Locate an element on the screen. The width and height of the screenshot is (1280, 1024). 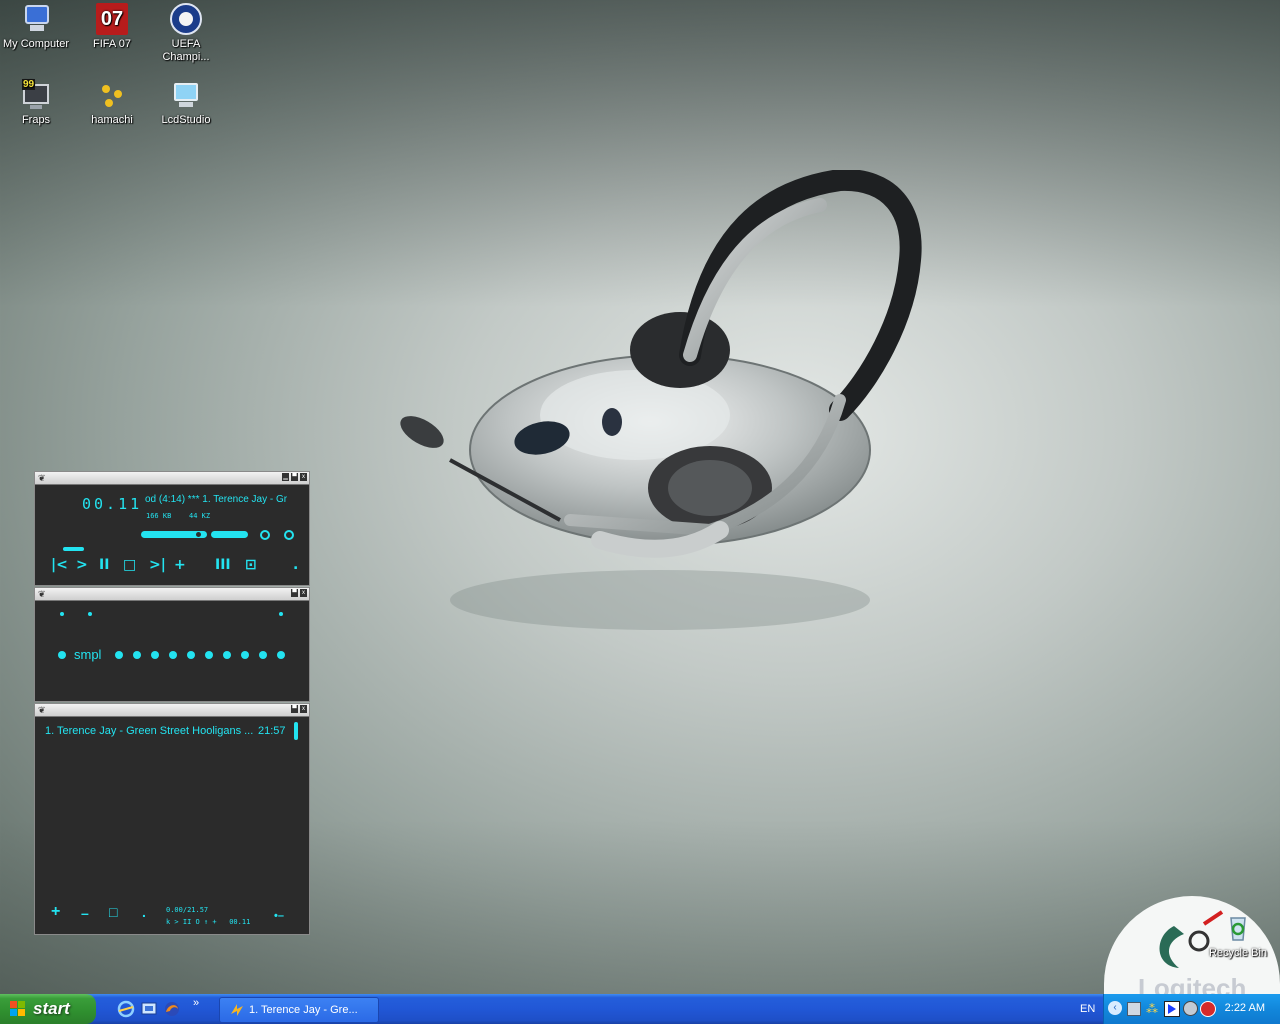
recycle-bin-icon is located at coordinates (1238, 928).